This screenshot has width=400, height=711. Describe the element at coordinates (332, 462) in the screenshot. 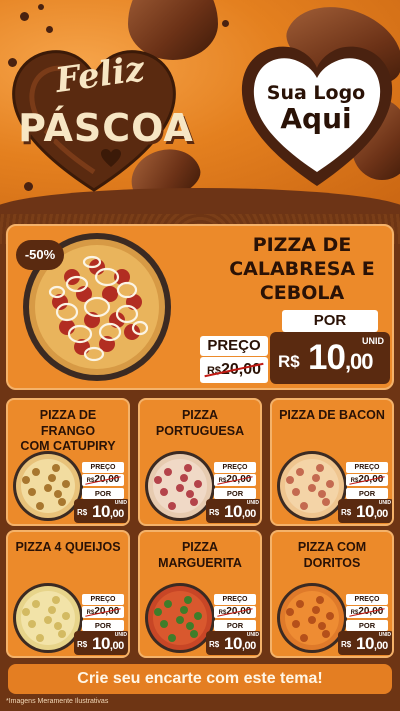

I see `product-card: PIZZA DE BACON PREÇOR$20,00 POR R$ 10,00 UNID` at that location.